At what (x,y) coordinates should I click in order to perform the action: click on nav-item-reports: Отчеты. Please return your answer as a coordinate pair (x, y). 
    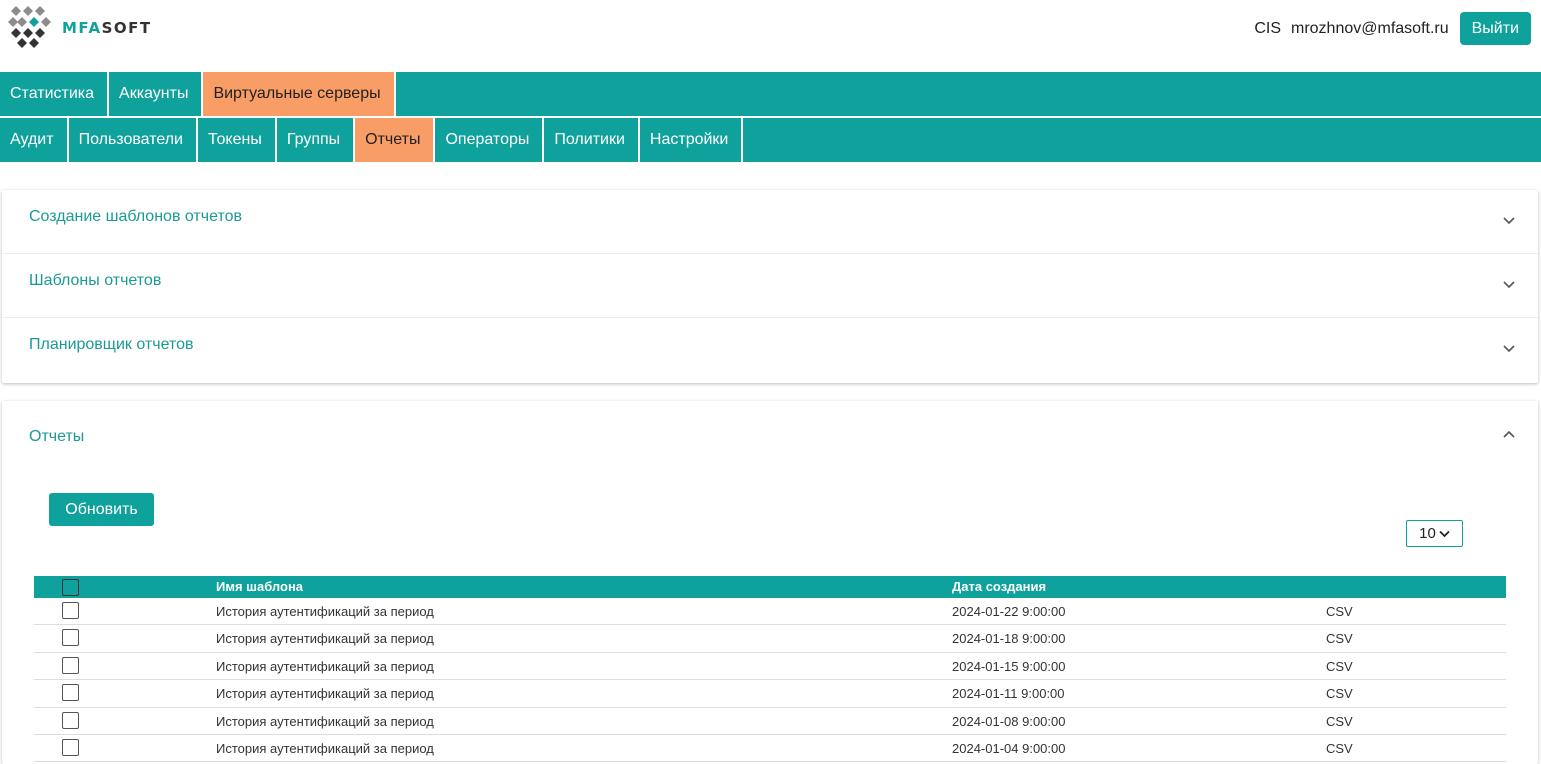
    Looking at the image, I should click on (395, 140).